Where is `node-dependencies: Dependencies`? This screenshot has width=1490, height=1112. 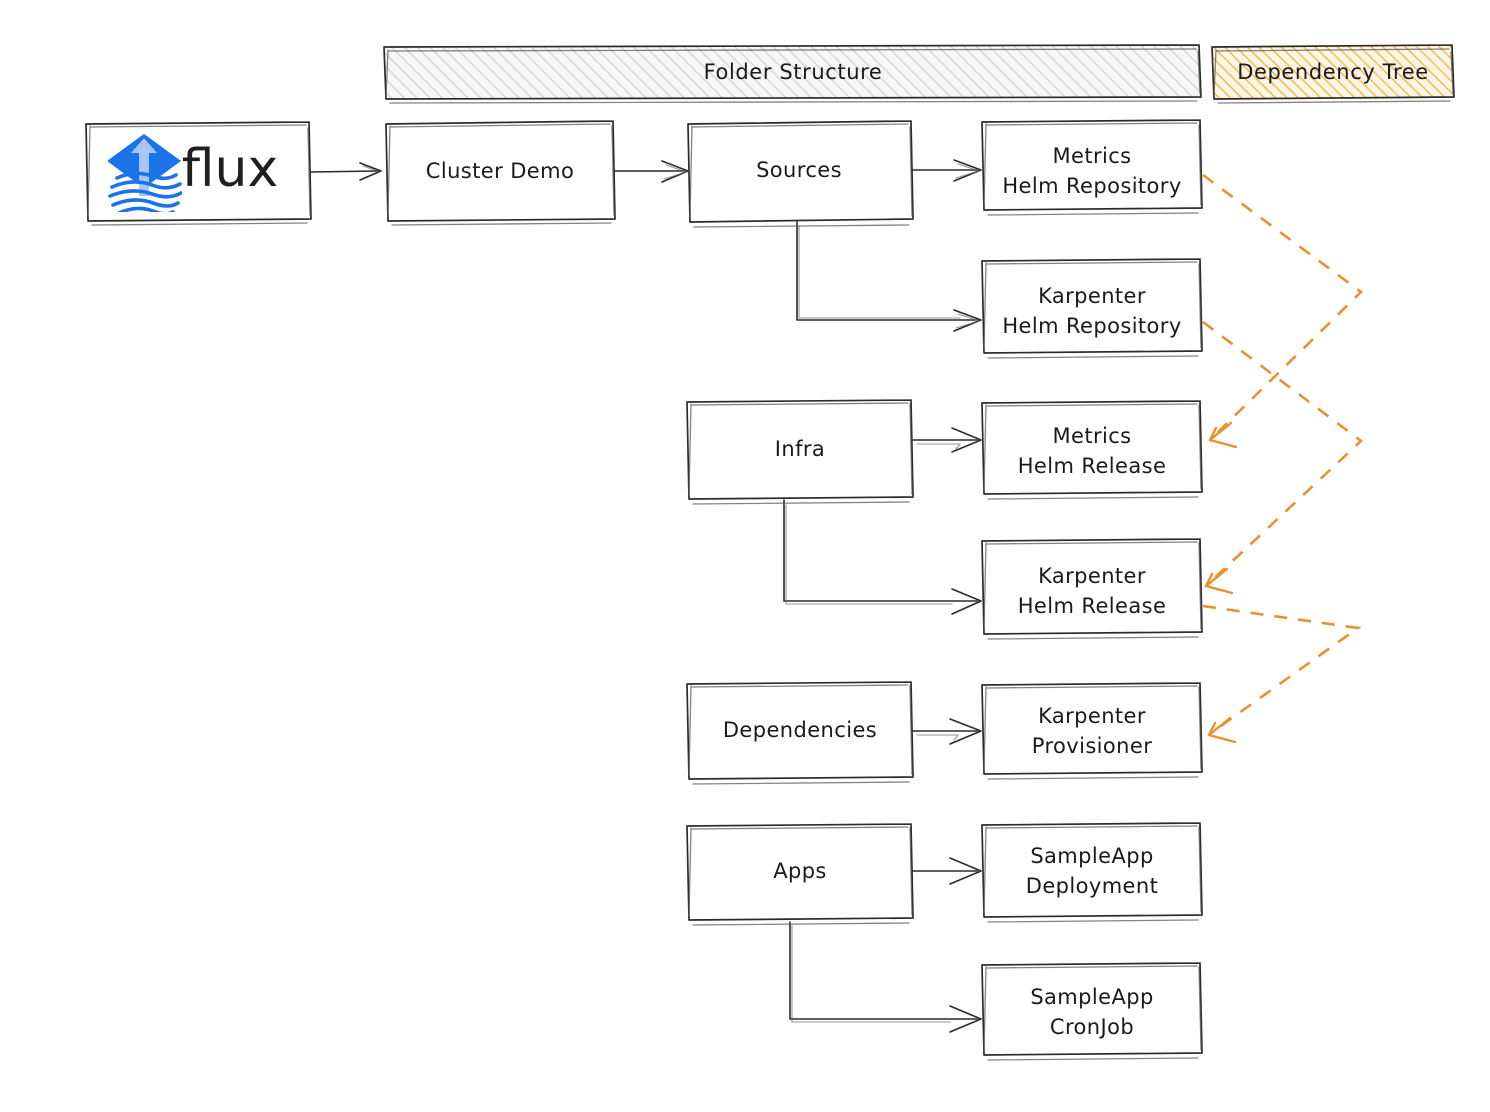
node-dependencies: Dependencies is located at coordinates (800, 733).